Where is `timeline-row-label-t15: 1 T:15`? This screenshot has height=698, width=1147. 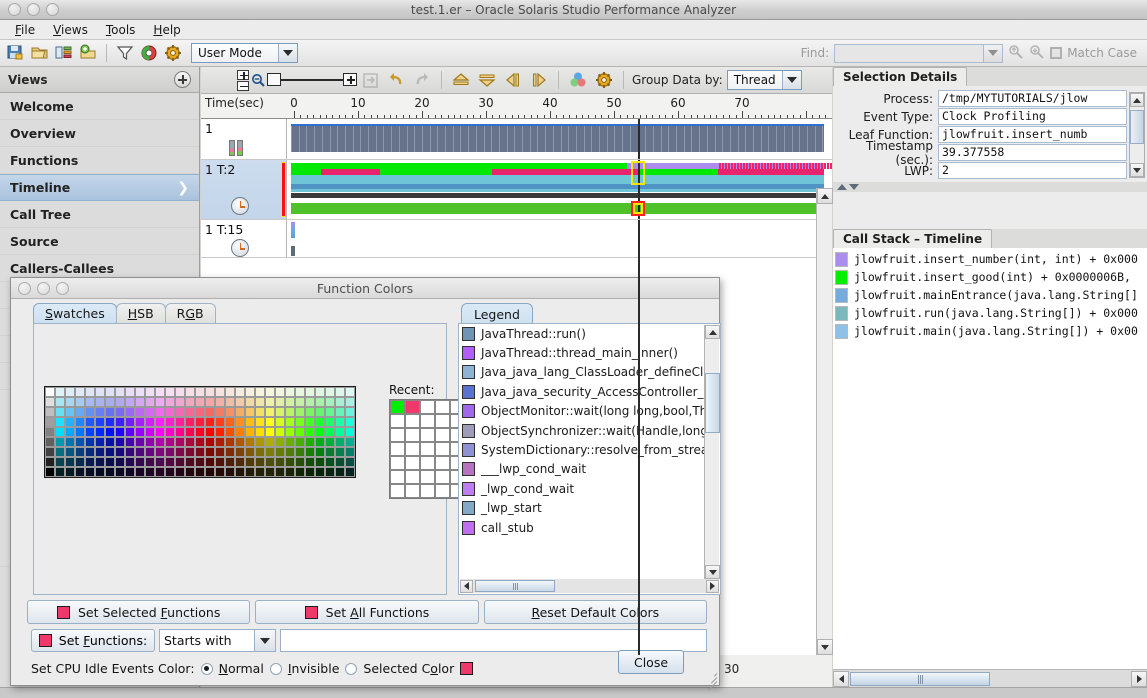
timeline-row-label-t15: 1 T:15 is located at coordinates (244, 240).